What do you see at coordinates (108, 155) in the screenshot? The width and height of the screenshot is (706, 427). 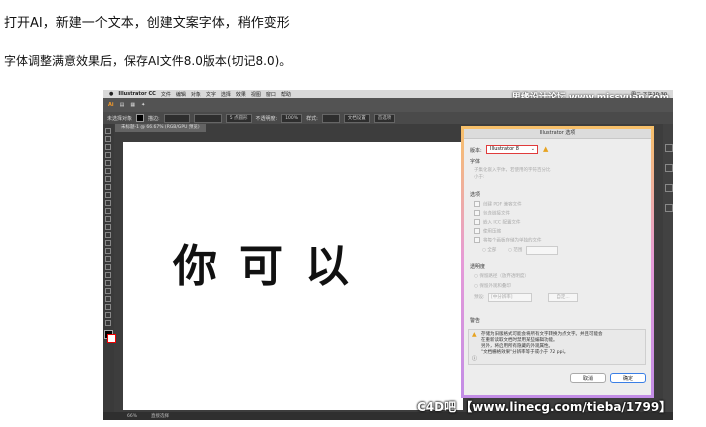 I see `pen-tool-icon` at bounding box center [108, 155].